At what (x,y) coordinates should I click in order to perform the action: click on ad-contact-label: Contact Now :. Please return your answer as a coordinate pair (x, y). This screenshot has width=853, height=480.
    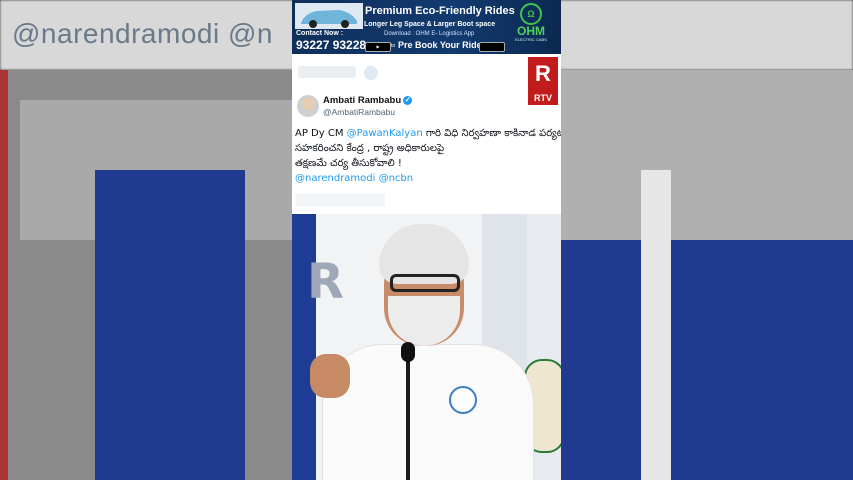
    Looking at the image, I should click on (320, 33).